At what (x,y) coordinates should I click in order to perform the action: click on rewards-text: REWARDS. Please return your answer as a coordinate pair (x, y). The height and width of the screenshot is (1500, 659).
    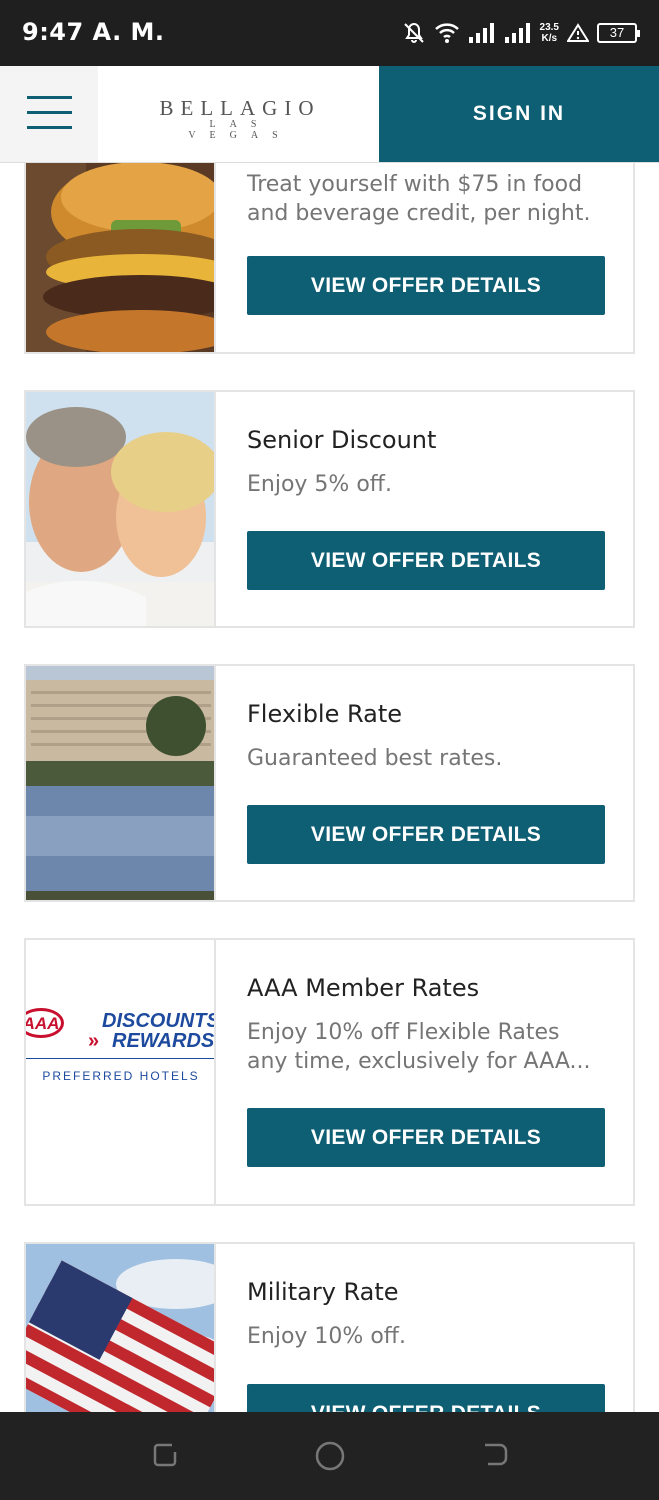
    Looking at the image, I should click on (163, 1041).